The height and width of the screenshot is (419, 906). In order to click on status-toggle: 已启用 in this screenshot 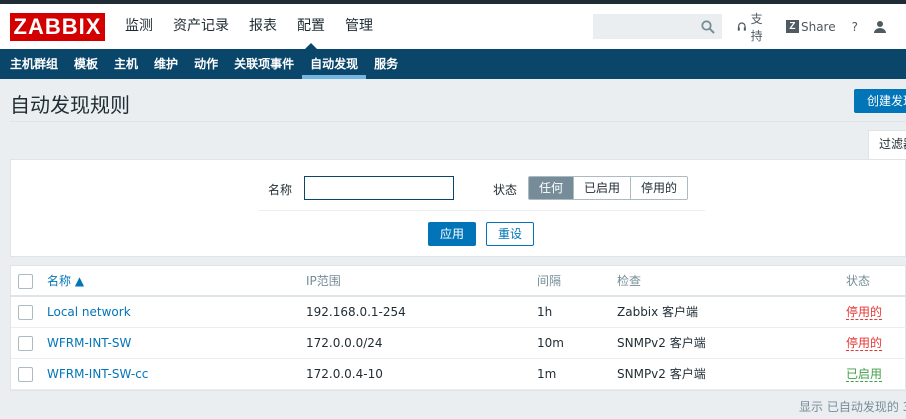, I will do `click(864, 374)`.